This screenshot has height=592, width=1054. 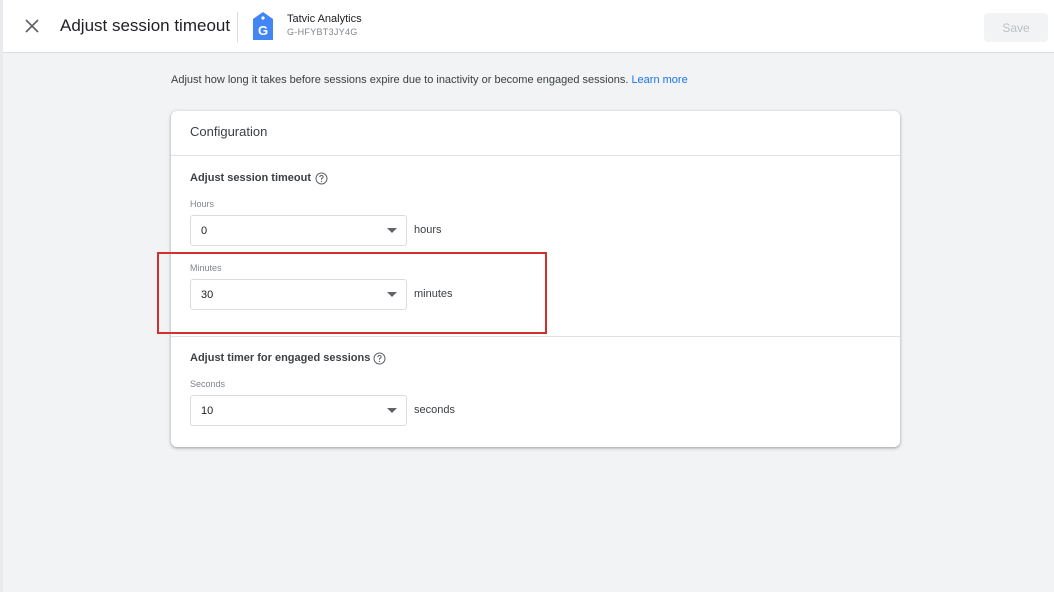 I want to click on header-divider, so click(x=237, y=27).